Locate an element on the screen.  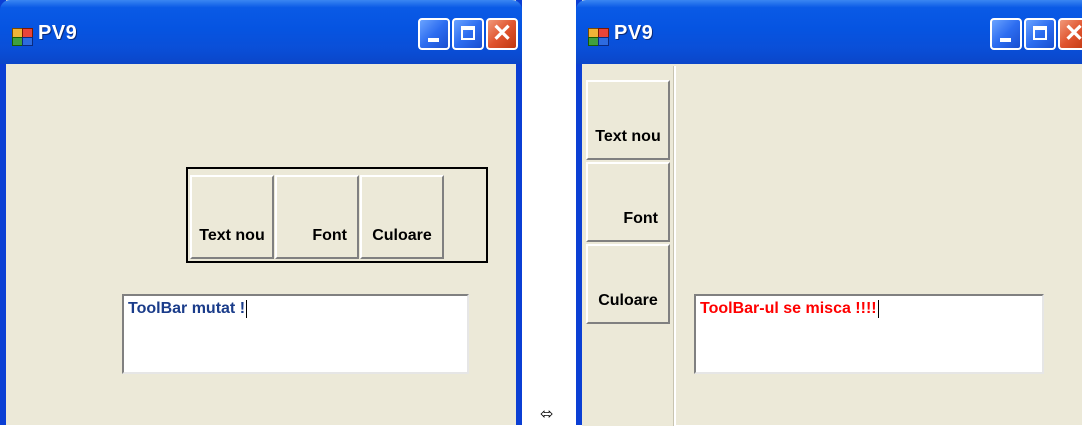
text-input-value: ToolBar-ul se misca !!!! is located at coordinates (788, 309).